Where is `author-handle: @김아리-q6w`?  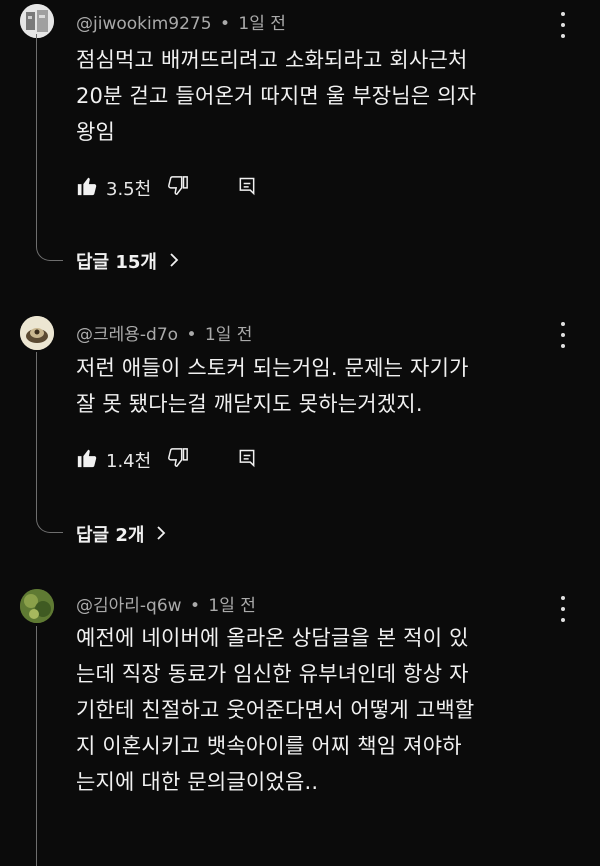
author-handle: @김아리-q6w is located at coordinates (129, 606).